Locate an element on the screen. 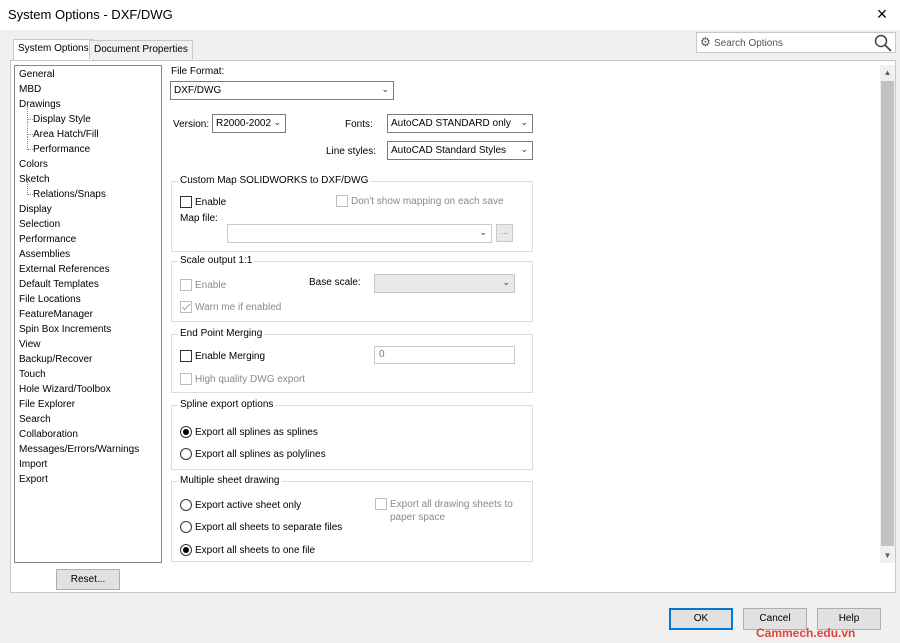 The height and width of the screenshot is (643, 900). active-sheet-only-radio is located at coordinates (186, 505).